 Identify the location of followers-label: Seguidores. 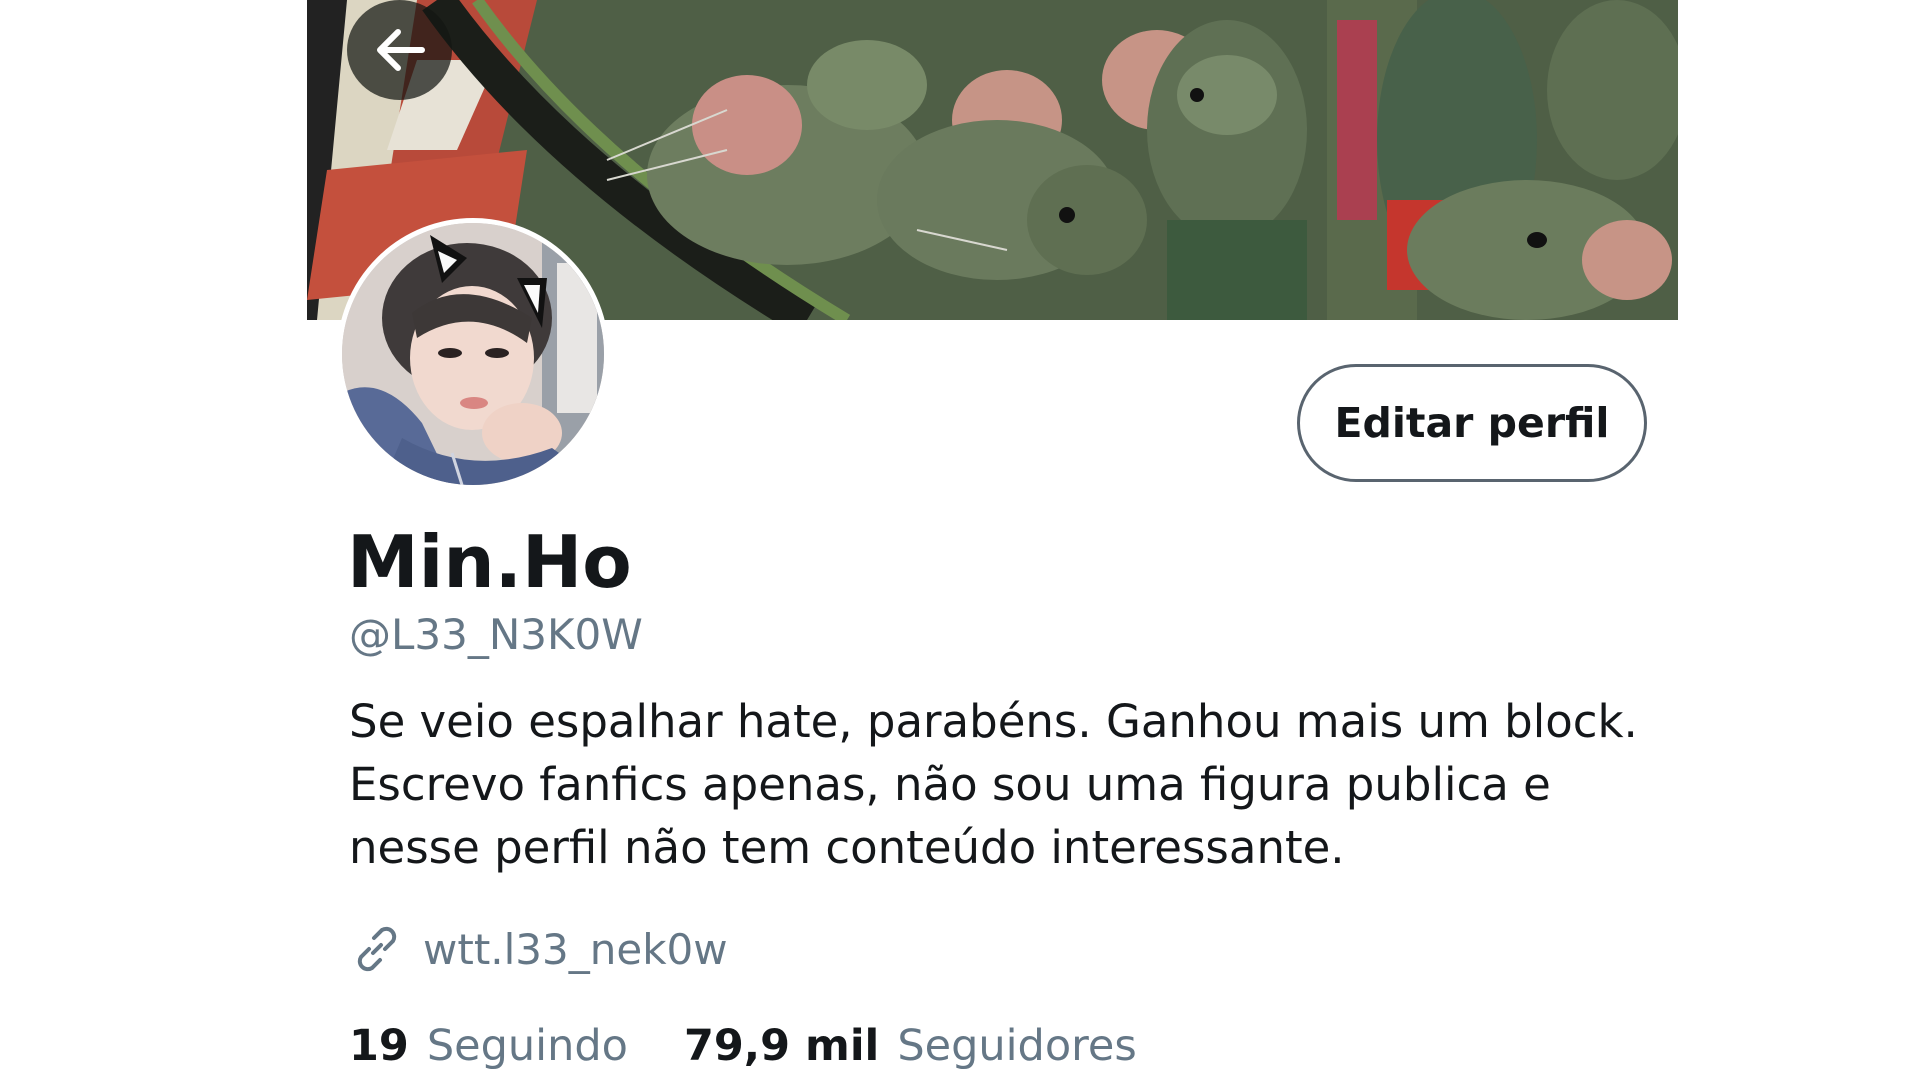
(1017, 1046).